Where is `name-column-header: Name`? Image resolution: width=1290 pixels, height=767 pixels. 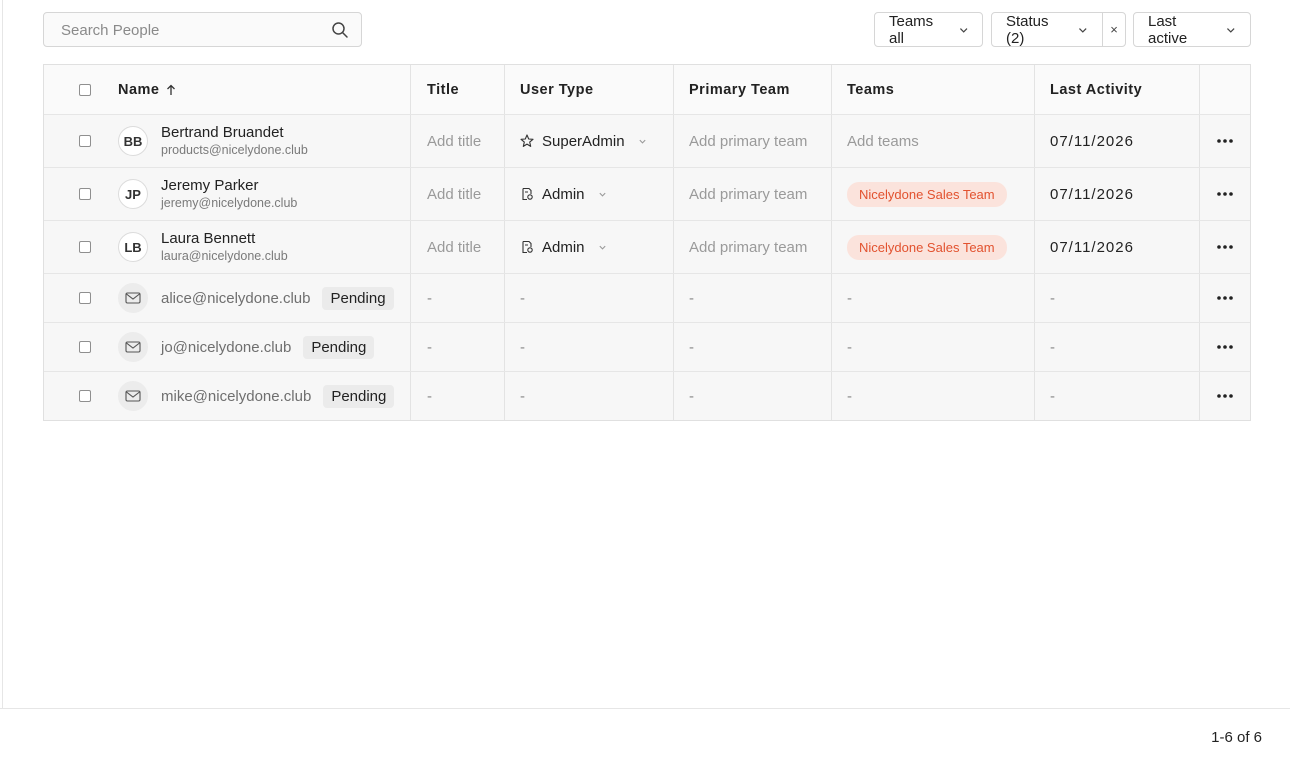 name-column-header: Name is located at coordinates (227, 89).